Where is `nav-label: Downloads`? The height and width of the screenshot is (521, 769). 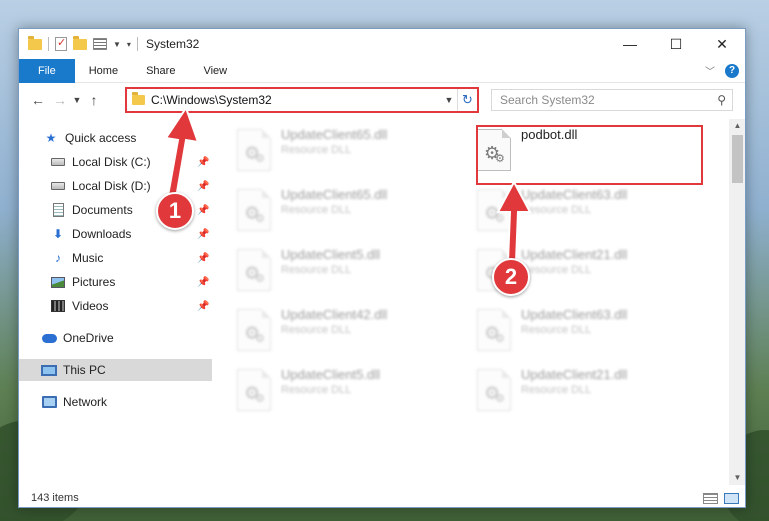 nav-label: Downloads is located at coordinates (102, 234).